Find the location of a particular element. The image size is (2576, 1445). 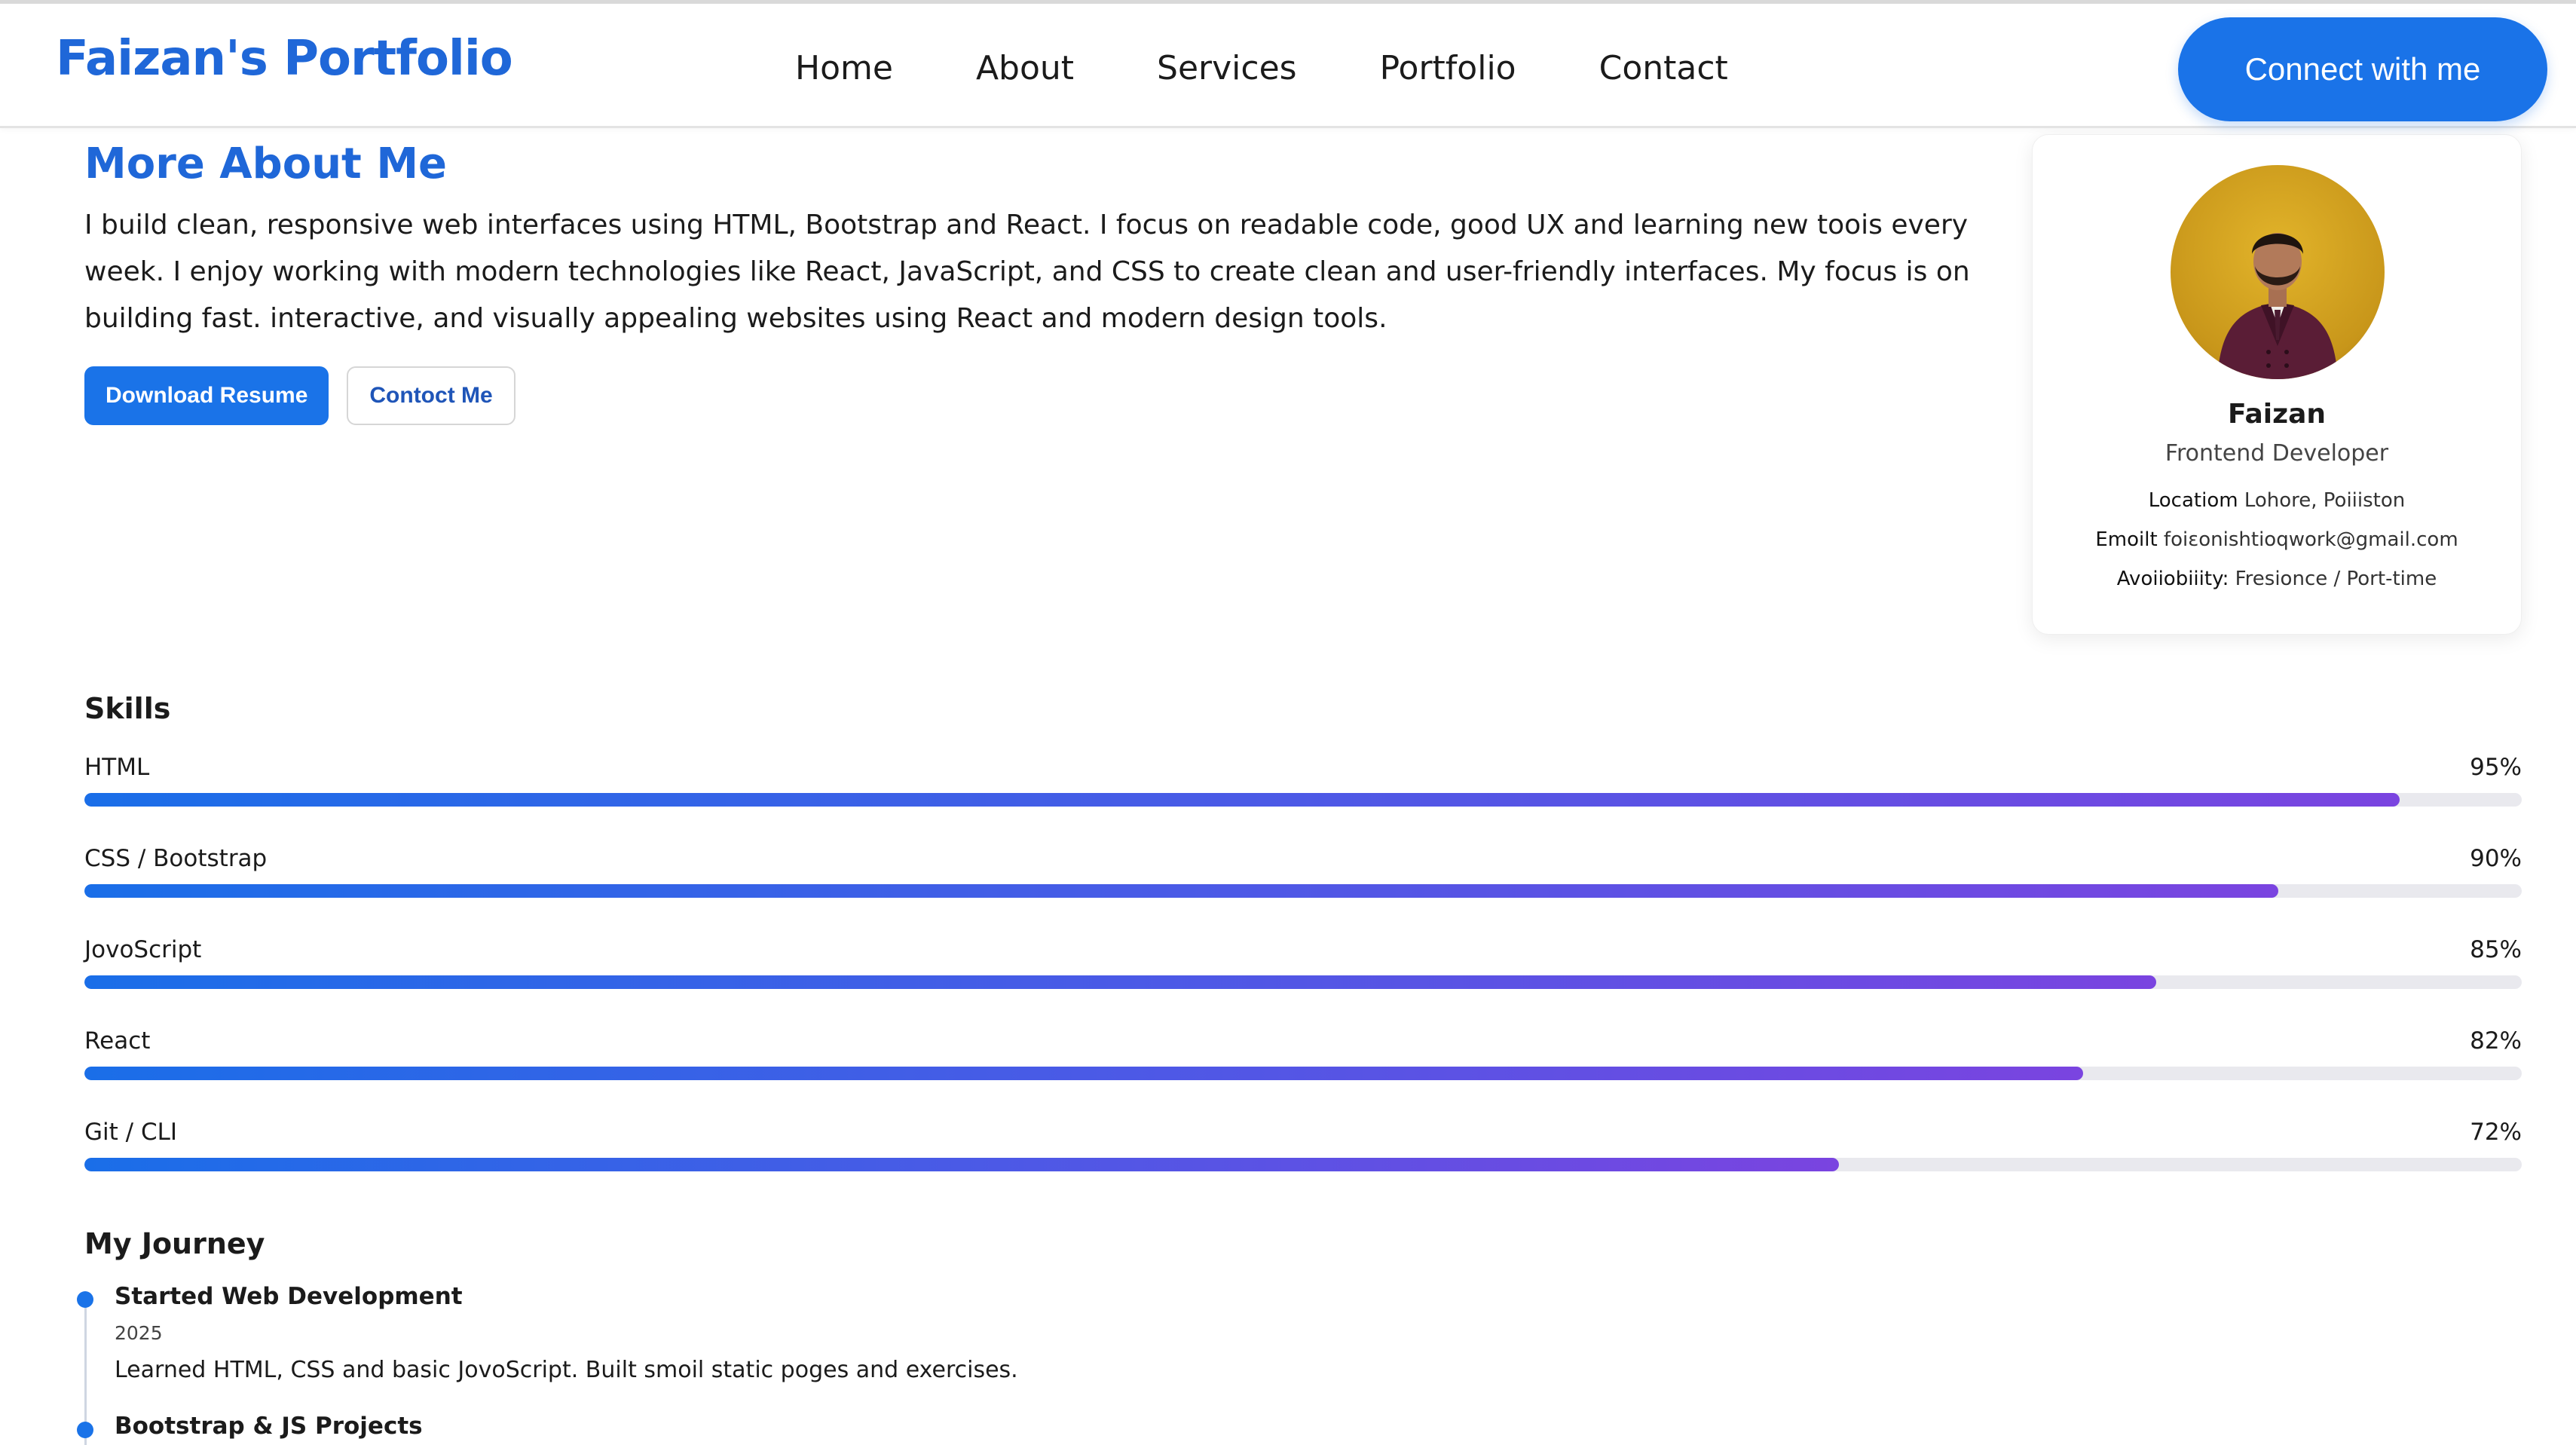

profile-email: Emoilt foiɛonishtioqwork@gmail.com is located at coordinates (2277, 539).